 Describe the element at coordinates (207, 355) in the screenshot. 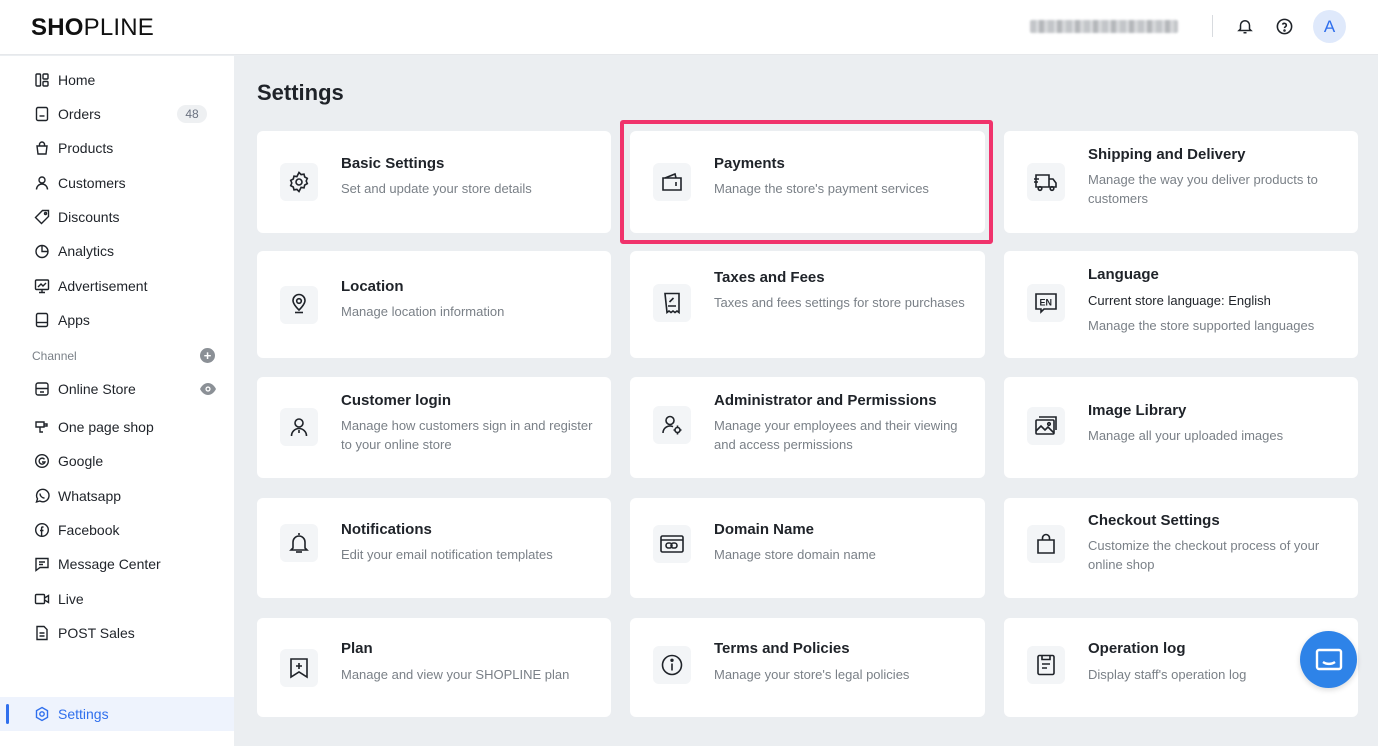

I see `add-channel-button: +` at that location.